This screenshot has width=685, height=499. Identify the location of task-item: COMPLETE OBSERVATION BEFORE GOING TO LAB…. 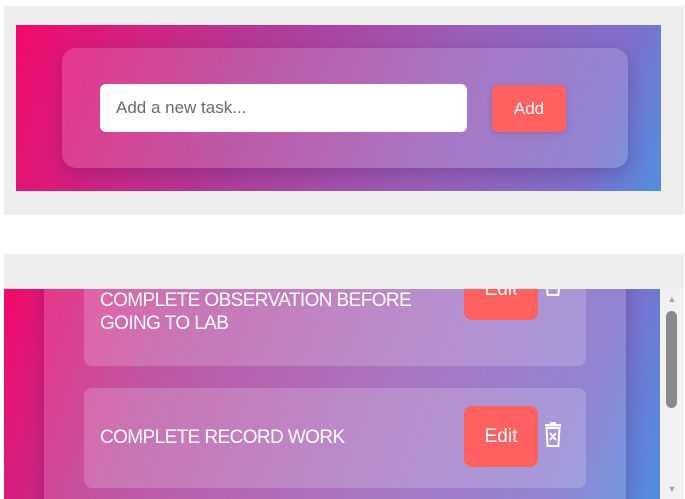
(335, 327).